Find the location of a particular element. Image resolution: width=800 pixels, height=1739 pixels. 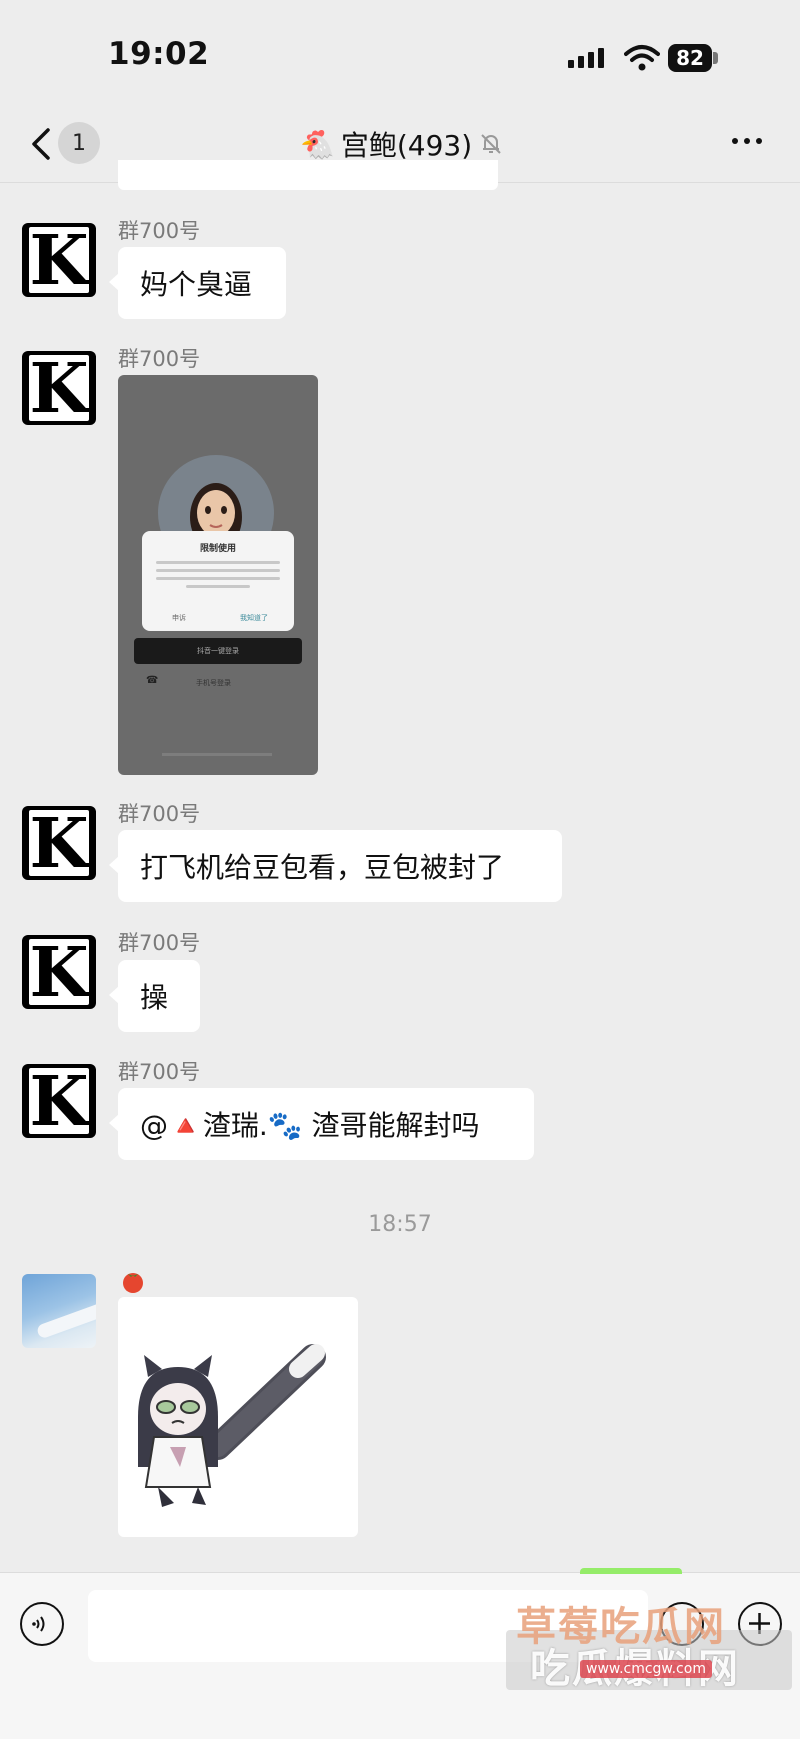

chat-title-text: 宫鲍(493) is located at coordinates (406, 145).